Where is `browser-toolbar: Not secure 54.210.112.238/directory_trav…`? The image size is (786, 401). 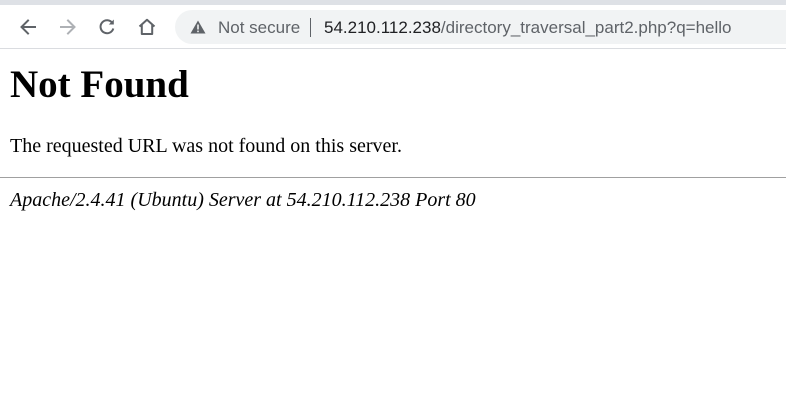 browser-toolbar: Not secure 54.210.112.238/directory_trav… is located at coordinates (393, 27).